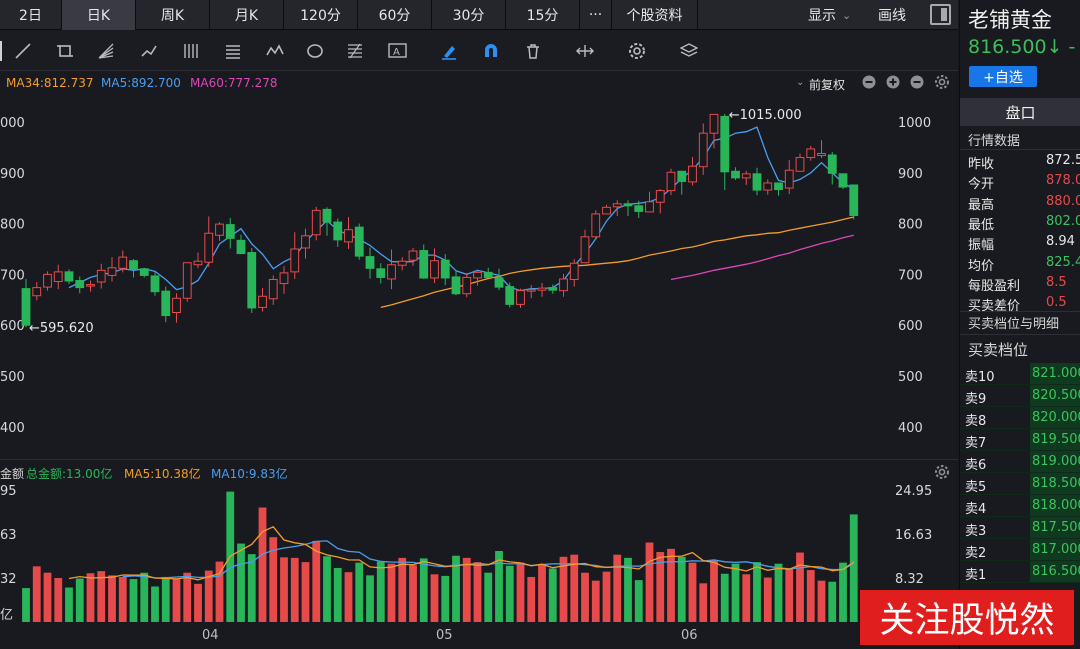 The width and height of the screenshot is (1080, 649). I want to click on sidebar-toggle-icon, so click(940, 14).